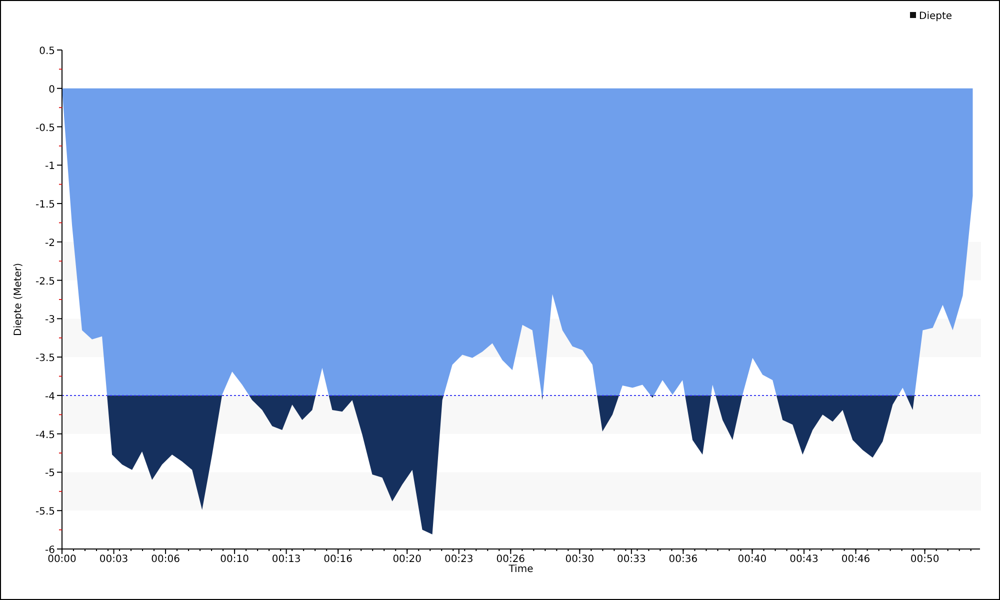 The height and width of the screenshot is (600, 1000). I want to click on x-axis-title: Time, so click(521, 569).